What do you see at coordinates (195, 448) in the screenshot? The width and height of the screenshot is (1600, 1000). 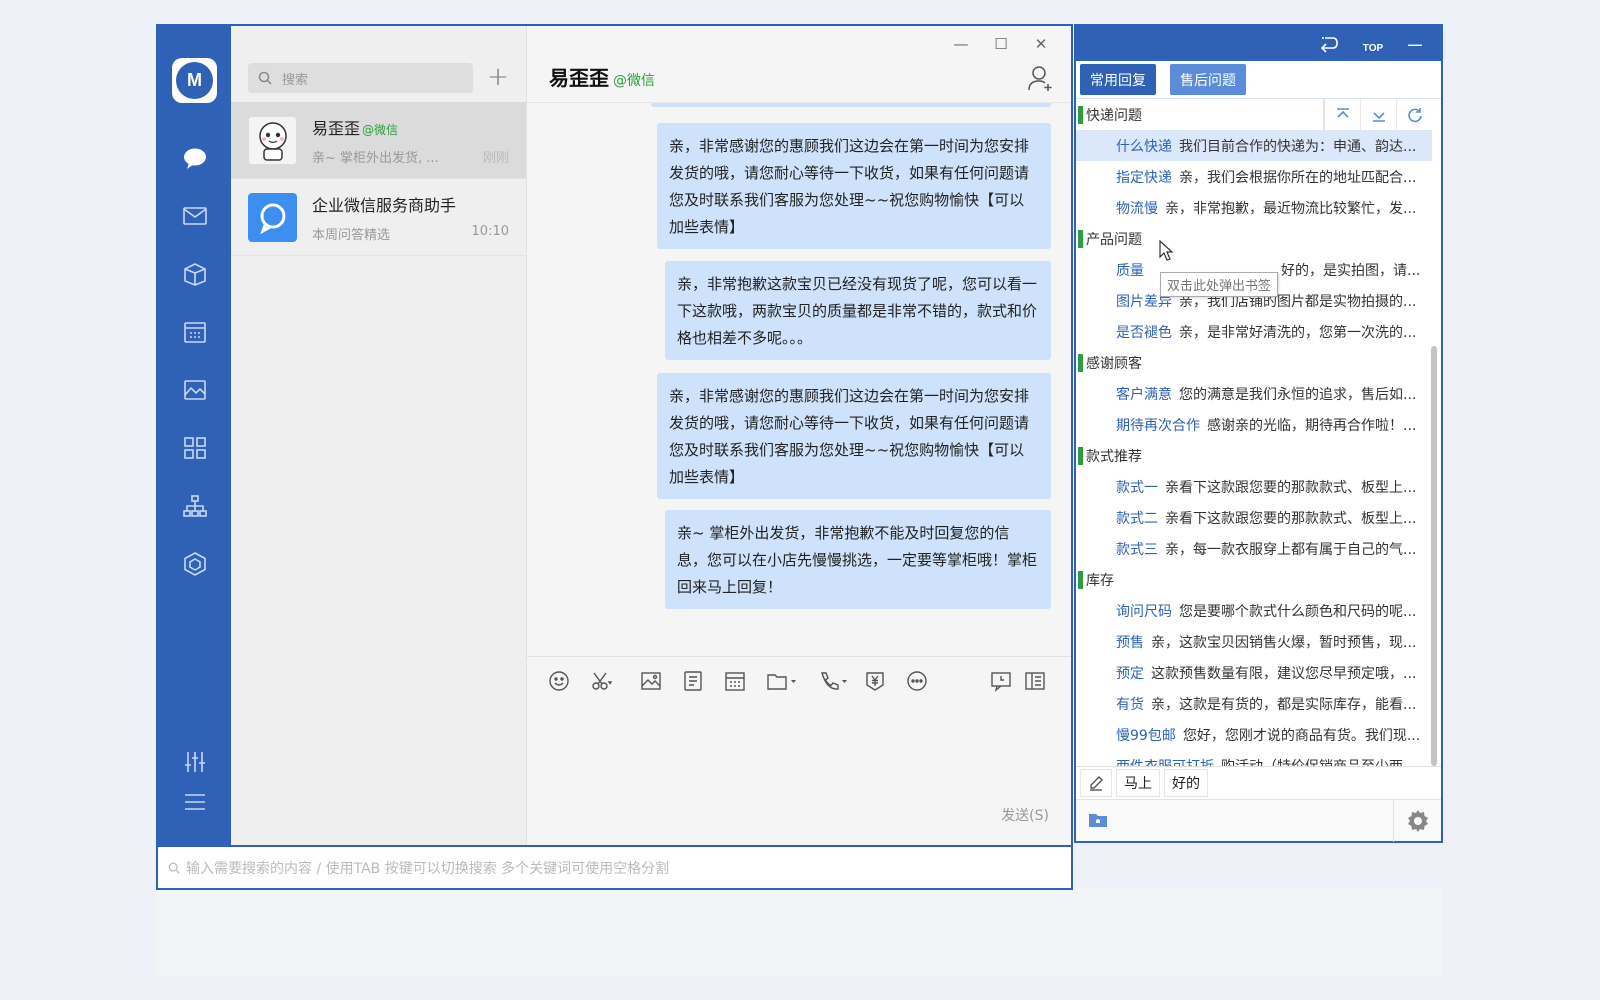 I see `apps-icon` at bounding box center [195, 448].